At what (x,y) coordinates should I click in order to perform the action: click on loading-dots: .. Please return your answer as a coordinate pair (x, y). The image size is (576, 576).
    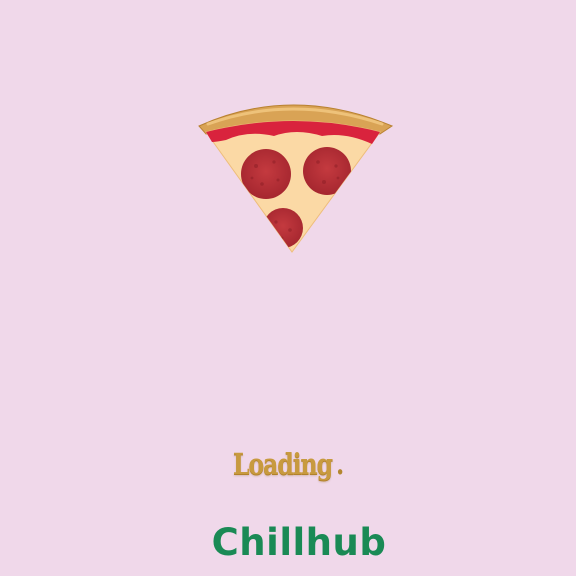
    Looking at the image, I should click on (339, 464).